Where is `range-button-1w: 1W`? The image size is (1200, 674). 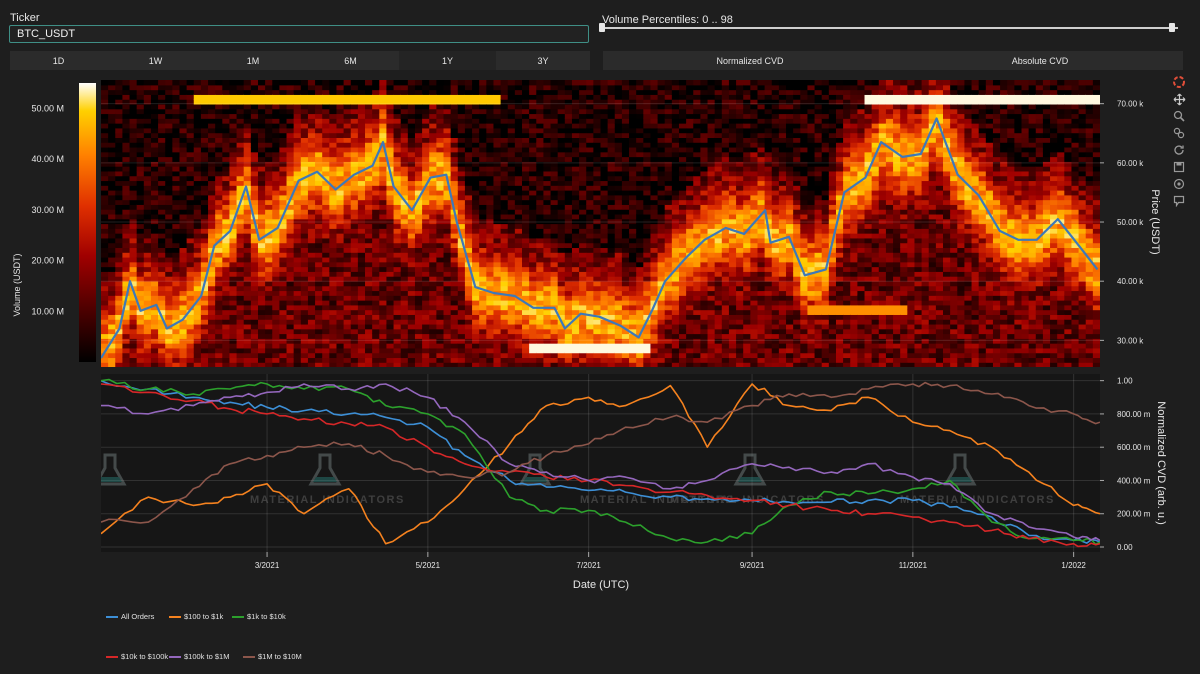
range-button-1w: 1W is located at coordinates (155, 60).